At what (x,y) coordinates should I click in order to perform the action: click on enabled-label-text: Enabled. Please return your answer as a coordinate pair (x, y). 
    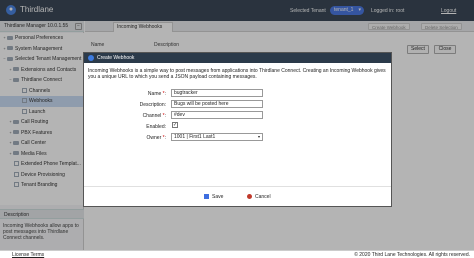
    Looking at the image, I should click on (155, 127).